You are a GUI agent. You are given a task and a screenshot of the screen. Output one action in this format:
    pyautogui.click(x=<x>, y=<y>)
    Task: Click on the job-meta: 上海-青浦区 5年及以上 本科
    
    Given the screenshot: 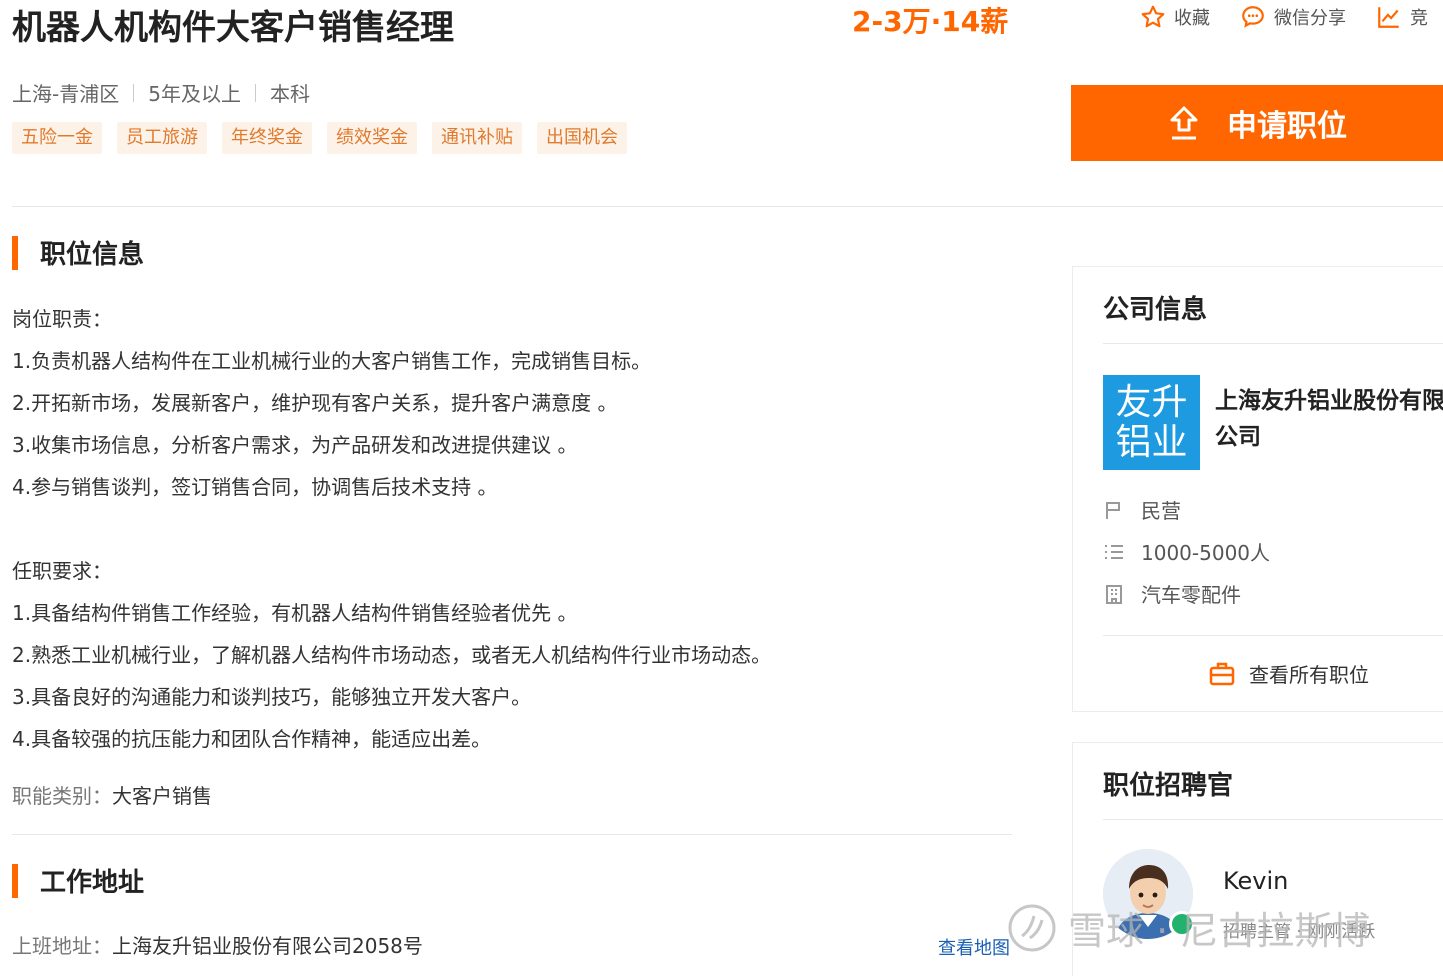 What is the action you would take?
    pyautogui.click(x=161, y=92)
    